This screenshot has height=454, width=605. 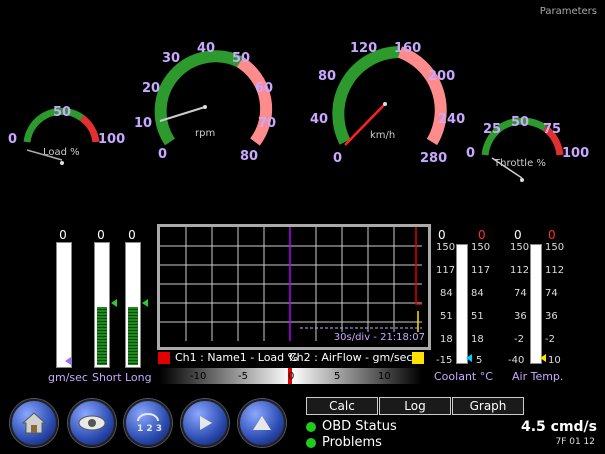 I want to click on coolant-tick-l5: -15, so click(x=444, y=360).